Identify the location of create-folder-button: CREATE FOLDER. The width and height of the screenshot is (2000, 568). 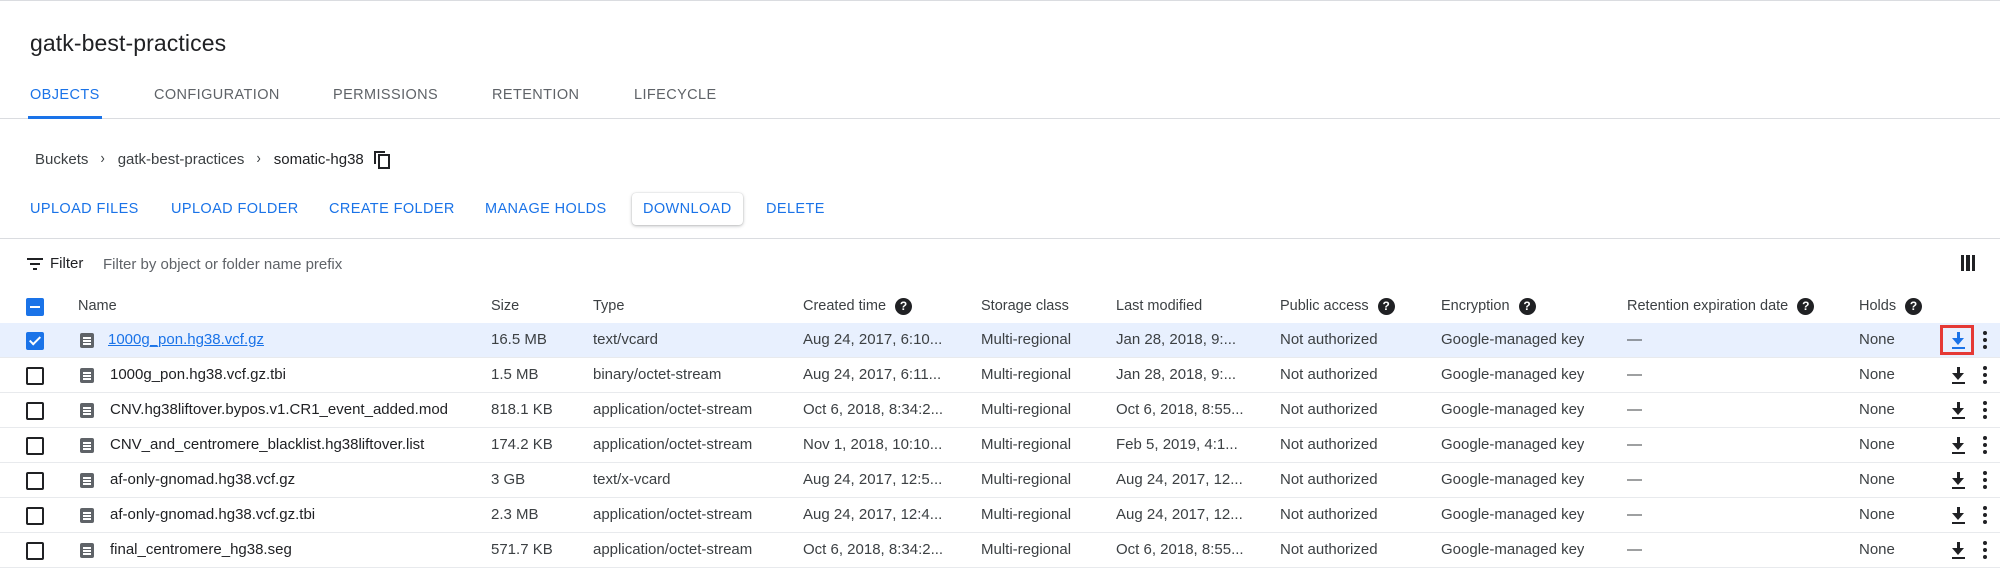
(392, 209).